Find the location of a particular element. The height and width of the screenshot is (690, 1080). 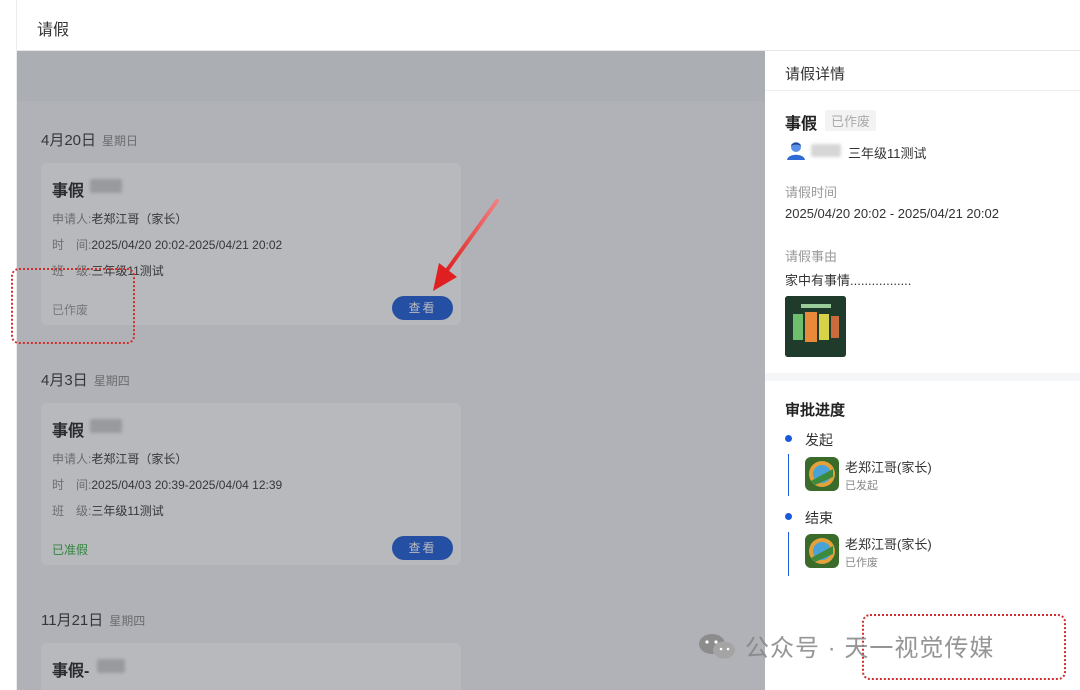

step-label: 结束 is located at coordinates (819, 518).